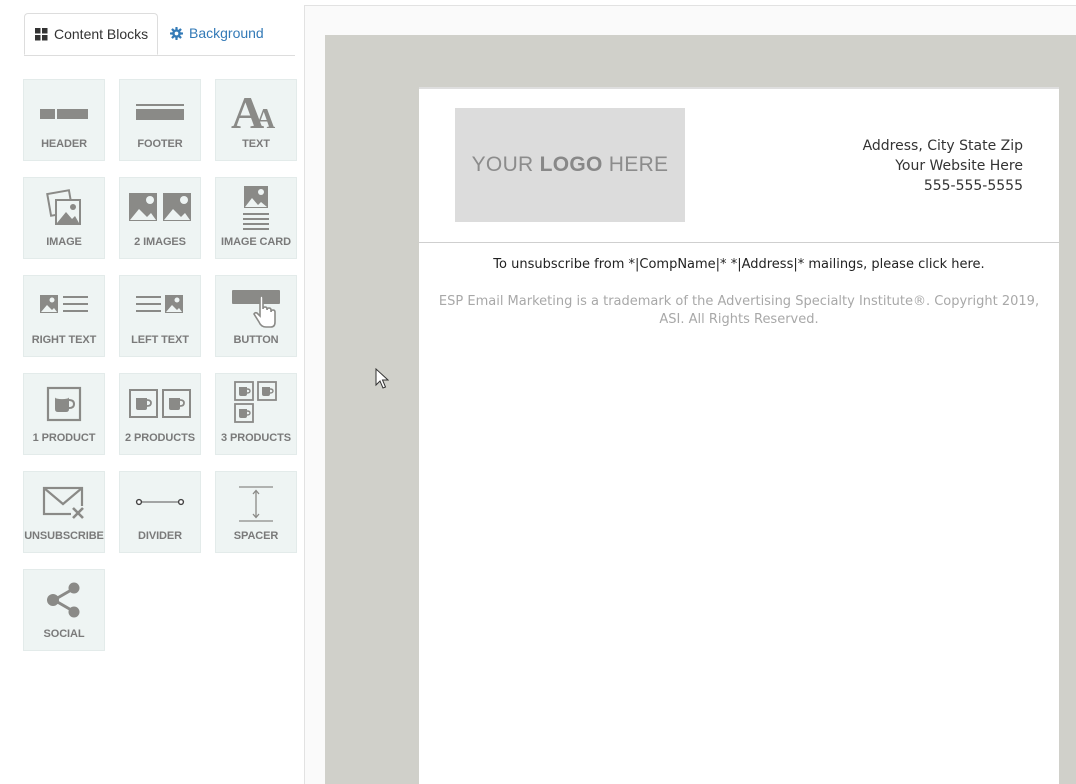  Describe the element at coordinates (64, 114) in the screenshot. I see `header-icon` at that location.